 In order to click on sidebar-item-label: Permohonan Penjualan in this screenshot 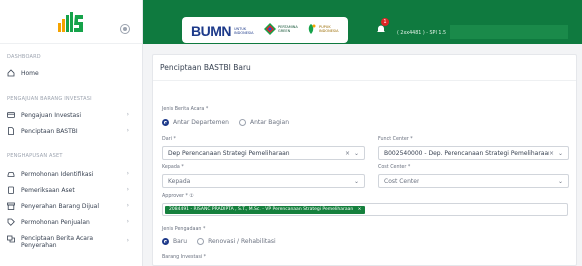, I will do `click(55, 222)`.